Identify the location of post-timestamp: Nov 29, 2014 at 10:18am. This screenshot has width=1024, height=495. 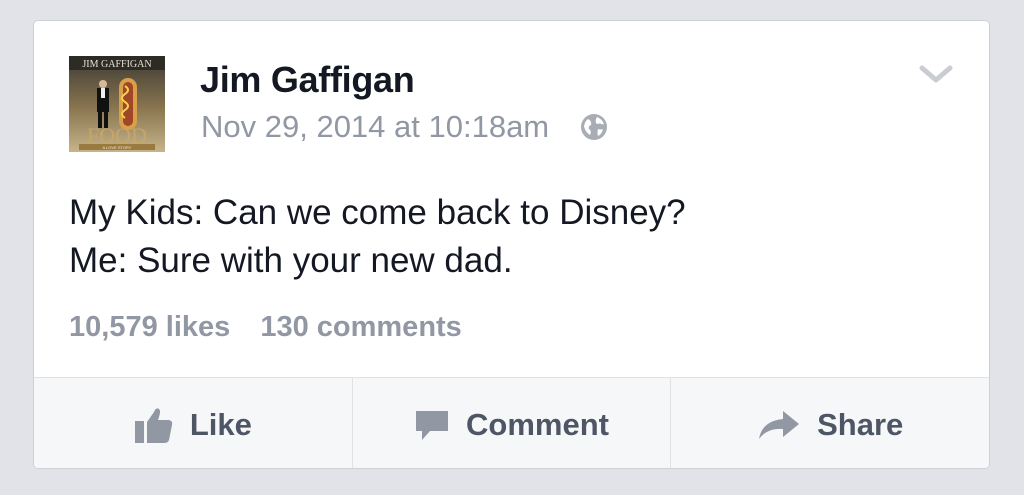
(375, 127).